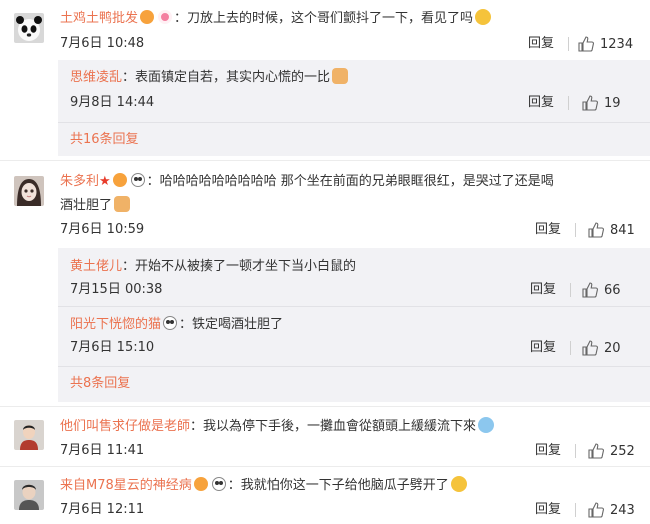 This screenshot has width=650, height=524. What do you see at coordinates (100, 384) in the screenshot?
I see `view-more-replies-link: 共8条回复` at bounding box center [100, 384].